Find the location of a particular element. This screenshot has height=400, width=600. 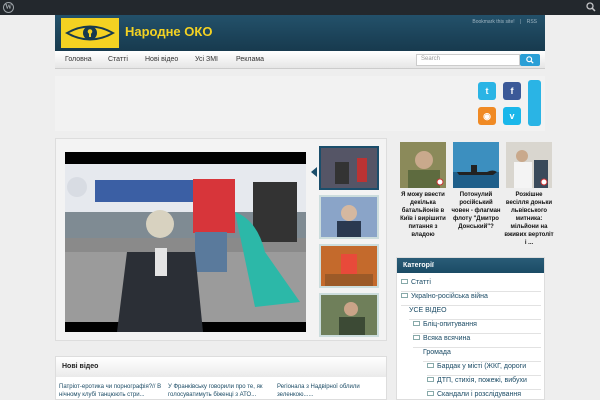

categories-title: Категорії is located at coordinates (470, 265).